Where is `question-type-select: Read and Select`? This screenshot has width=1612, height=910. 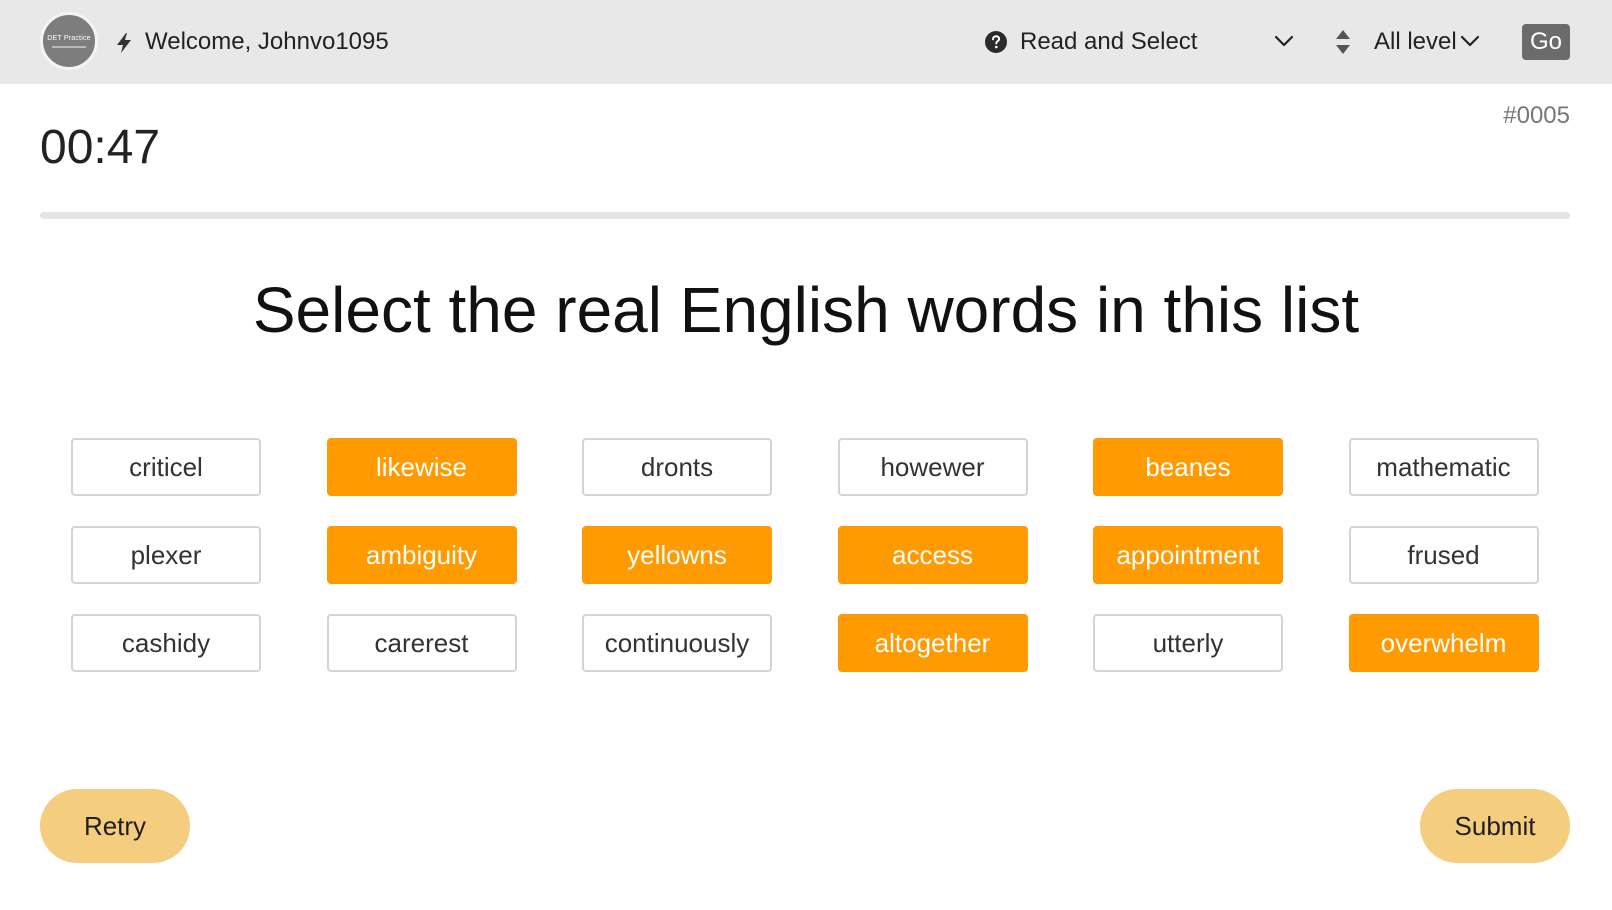 question-type-select: Read and Select is located at coordinates (1159, 42).